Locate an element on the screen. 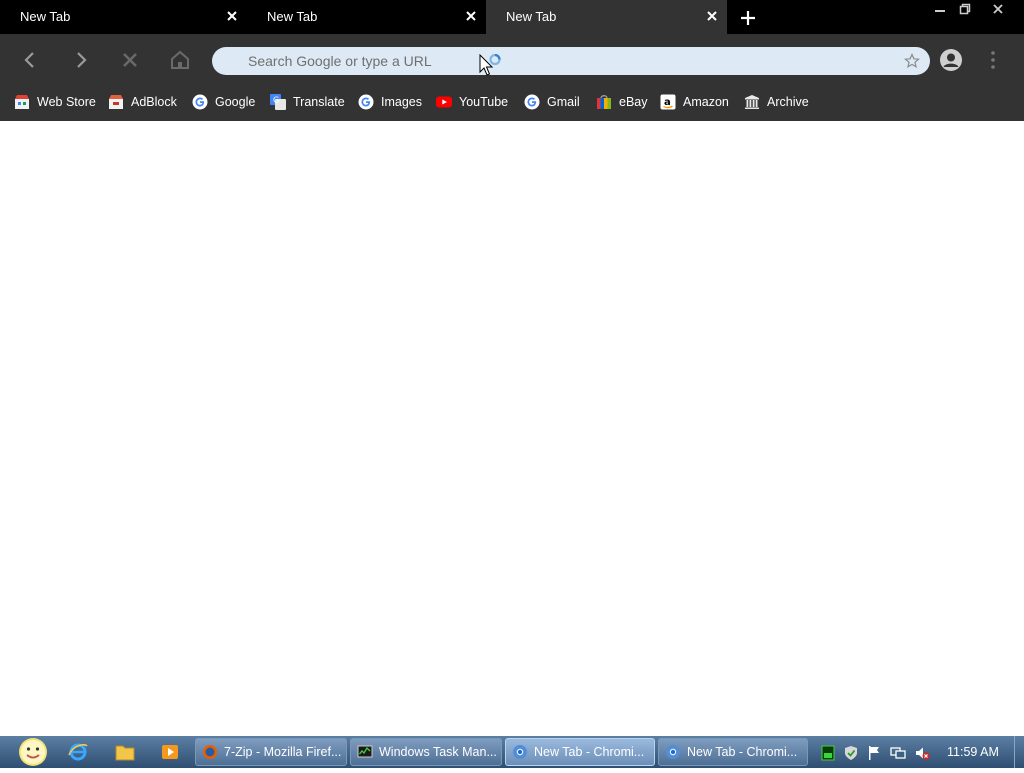  bookmark-web-store: Web Store is located at coordinates (55, 102).